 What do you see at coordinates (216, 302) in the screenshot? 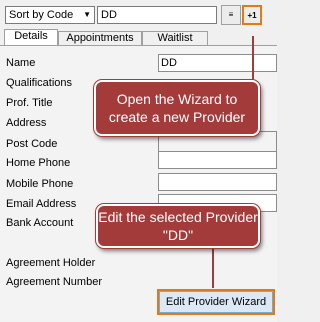
I see `edit-provider-wizard-button: Edit Provider Wizard` at bounding box center [216, 302].